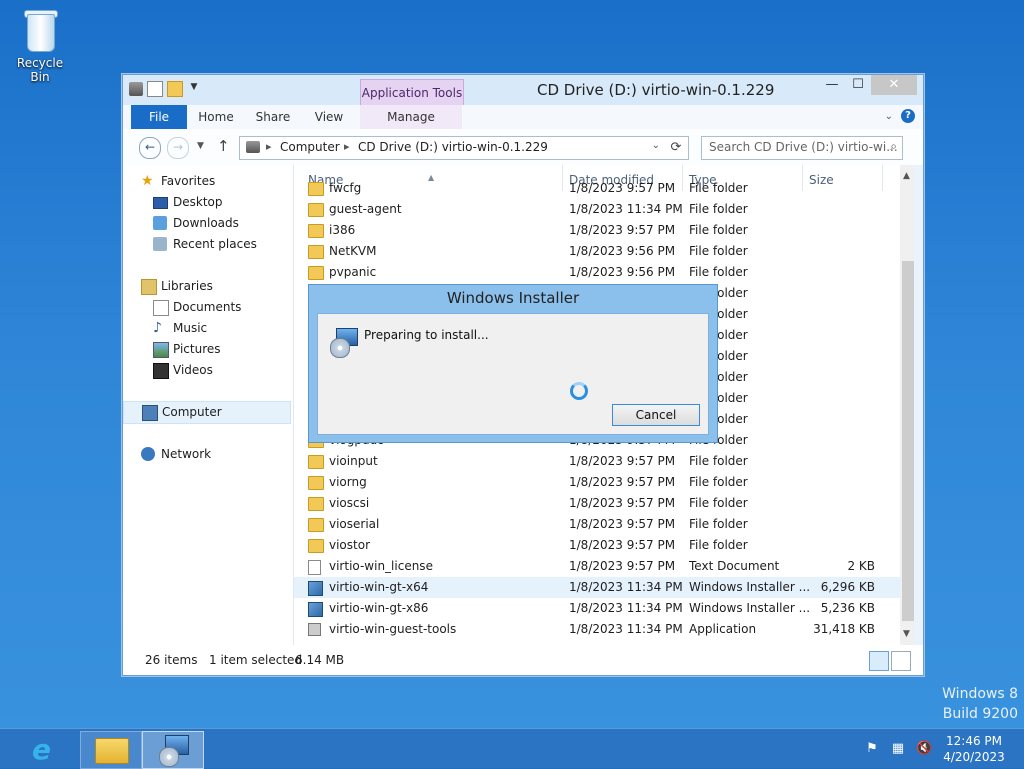 This screenshot has height=769, width=1024. I want to click on help-icon: ?, so click(908, 116).